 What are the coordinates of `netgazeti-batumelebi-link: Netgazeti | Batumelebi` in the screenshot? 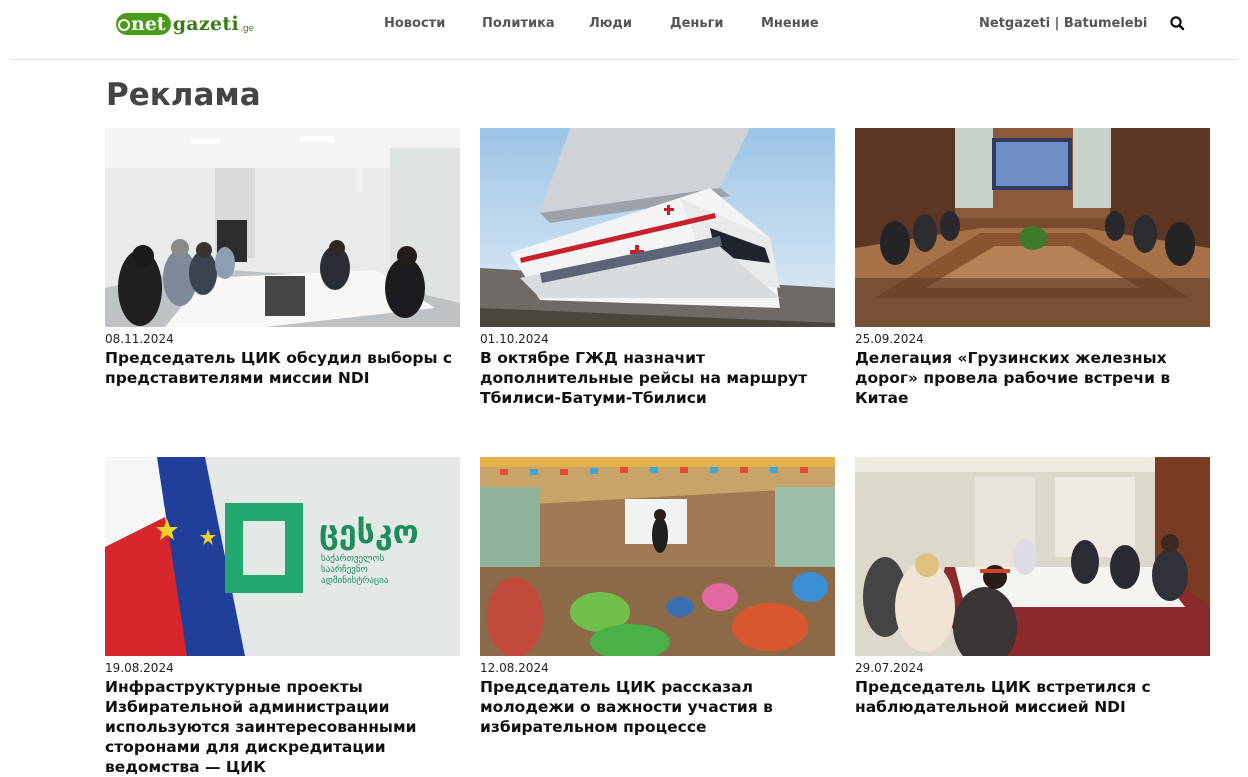 It's located at (1063, 23).